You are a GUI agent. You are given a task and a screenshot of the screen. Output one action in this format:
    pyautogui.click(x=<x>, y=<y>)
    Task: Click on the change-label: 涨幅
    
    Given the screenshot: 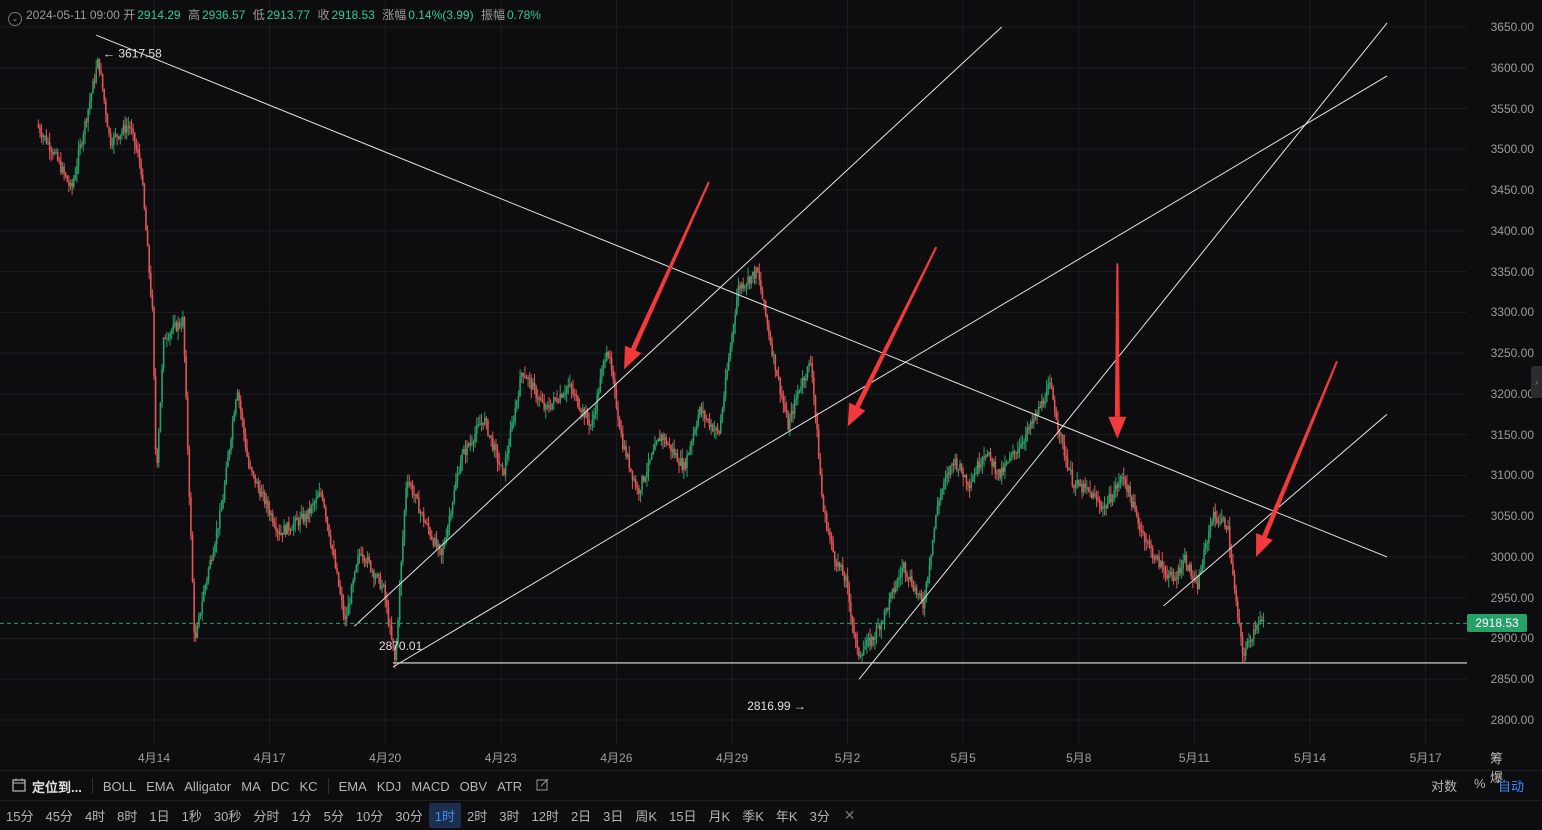 What is the action you would take?
    pyautogui.click(x=394, y=15)
    